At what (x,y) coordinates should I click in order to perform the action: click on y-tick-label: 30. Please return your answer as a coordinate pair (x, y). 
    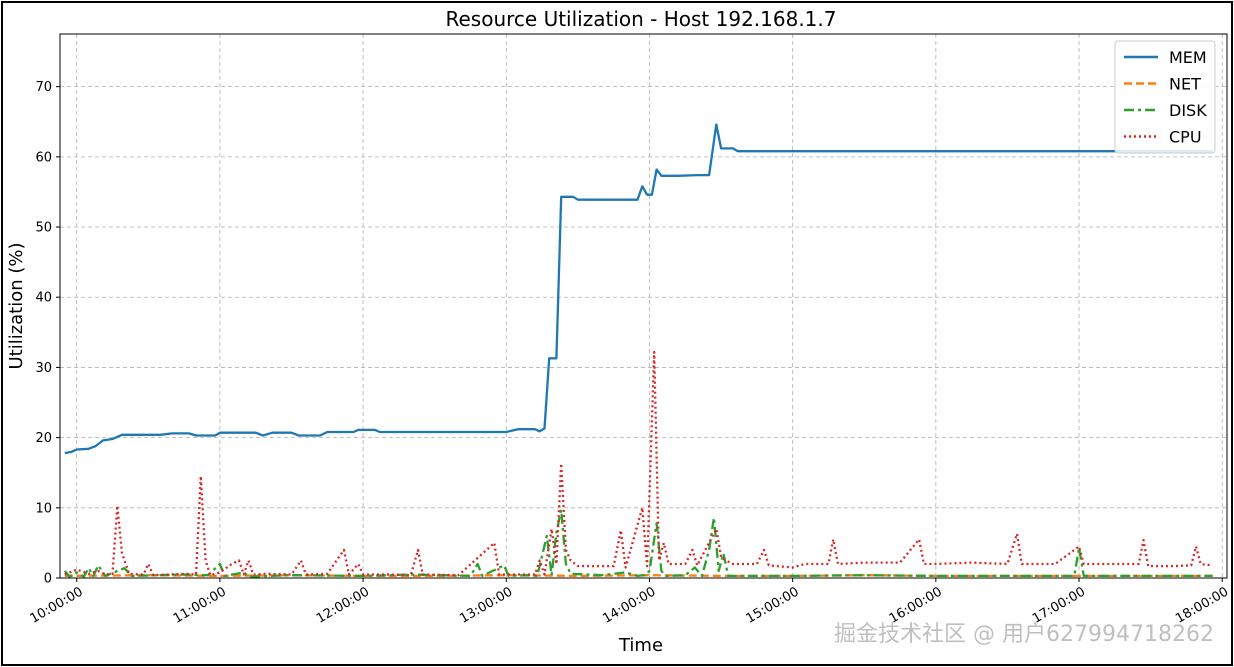
    Looking at the image, I should click on (43, 368).